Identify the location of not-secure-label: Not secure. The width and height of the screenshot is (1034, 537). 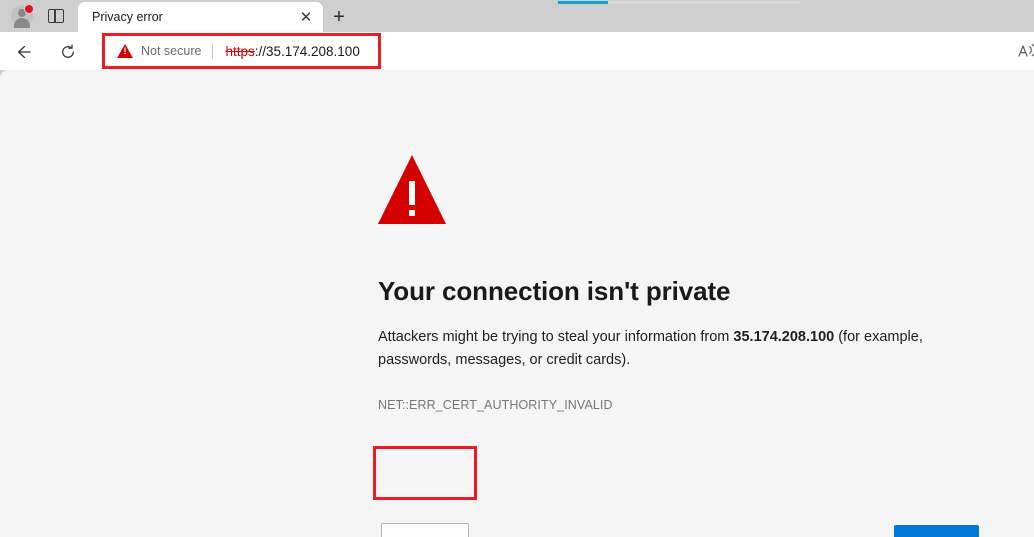
(171, 51).